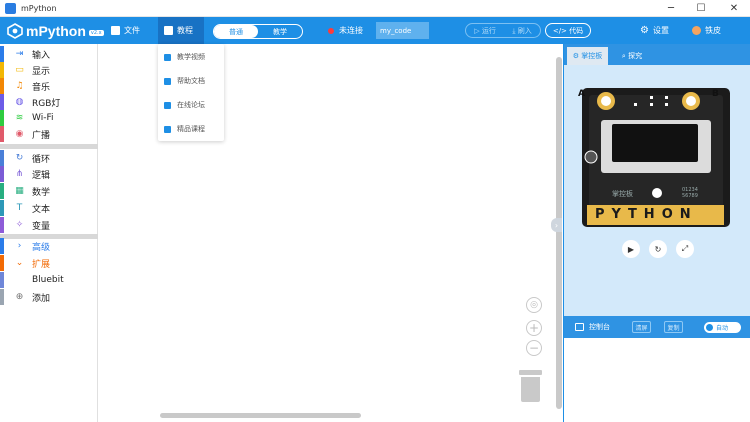  Describe the element at coordinates (19, 157) in the screenshot. I see `loop-icon: ↻` at that location.